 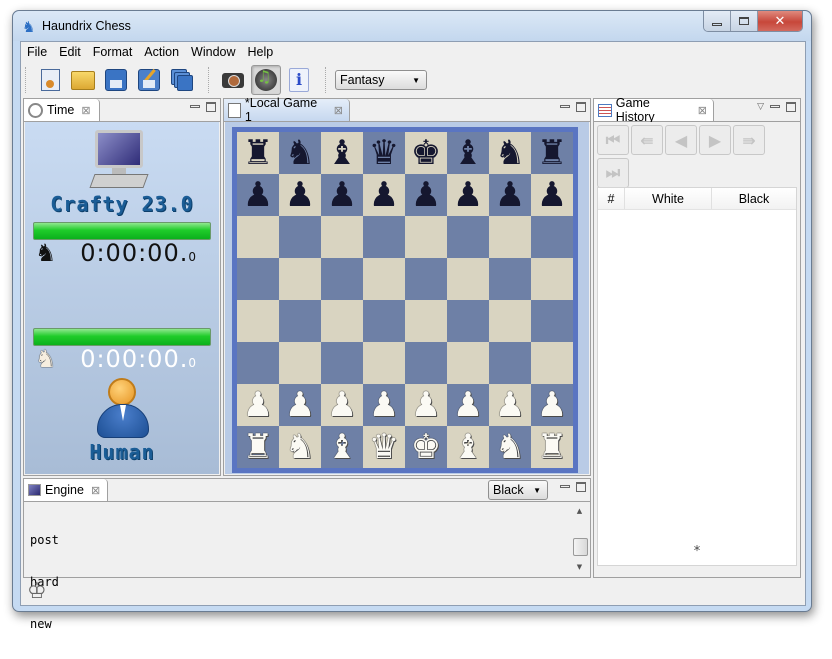 I want to click on square-d8: ♛, so click(x=384, y=153).